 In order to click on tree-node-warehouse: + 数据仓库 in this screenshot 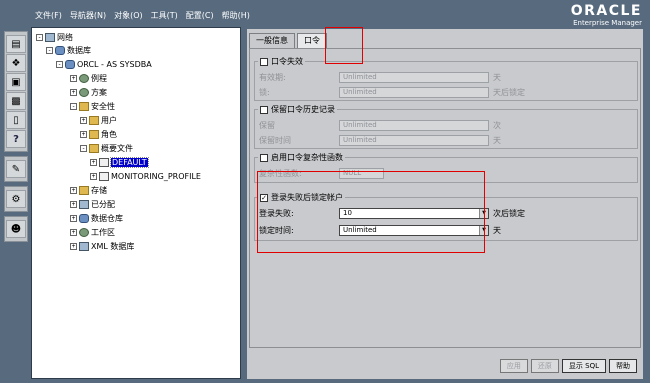, I will do `click(96, 218)`.